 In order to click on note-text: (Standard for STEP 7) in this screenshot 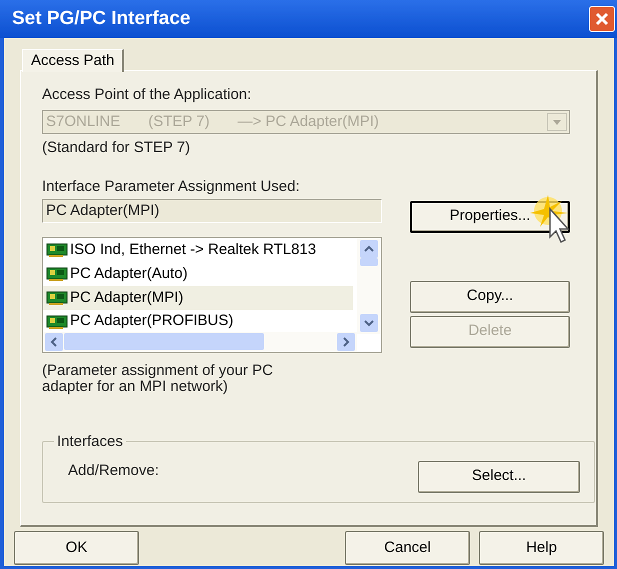, I will do `click(117, 148)`.